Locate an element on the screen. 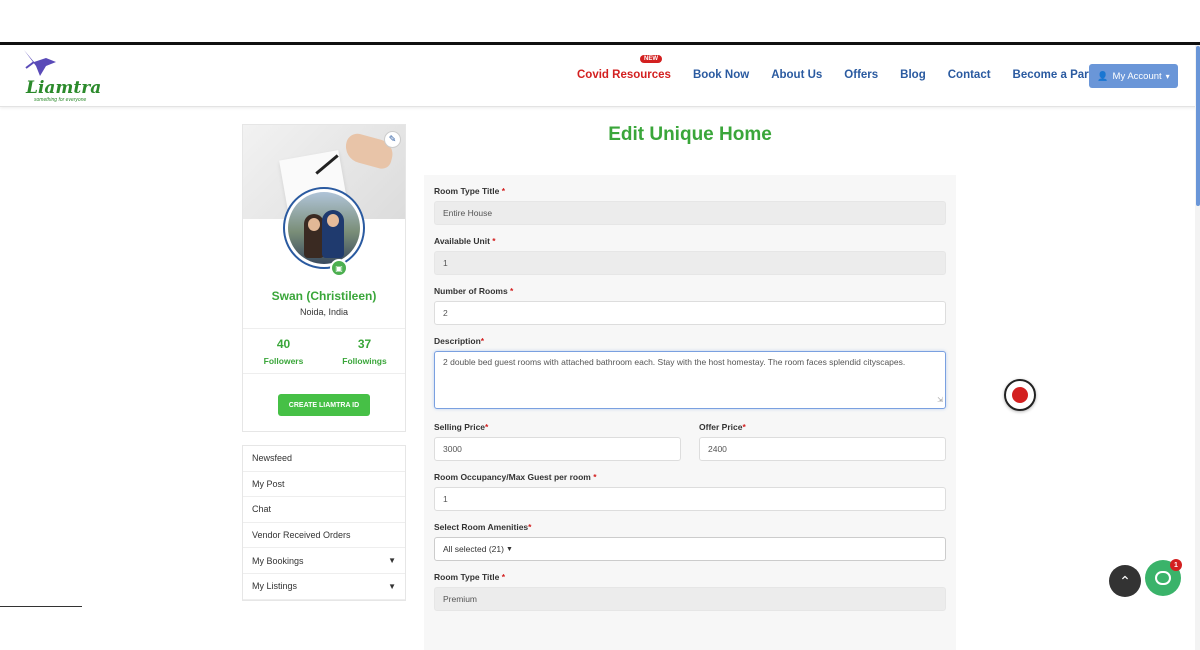  amenities-select: All selected (21) ▼ is located at coordinates (690, 549).